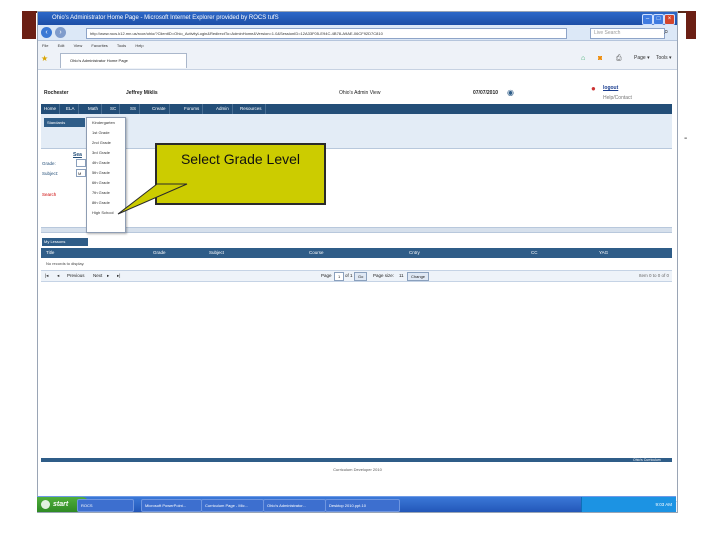  What do you see at coordinates (216, 253) in the screenshot?
I see `column-subject: Subject` at bounding box center [216, 253].